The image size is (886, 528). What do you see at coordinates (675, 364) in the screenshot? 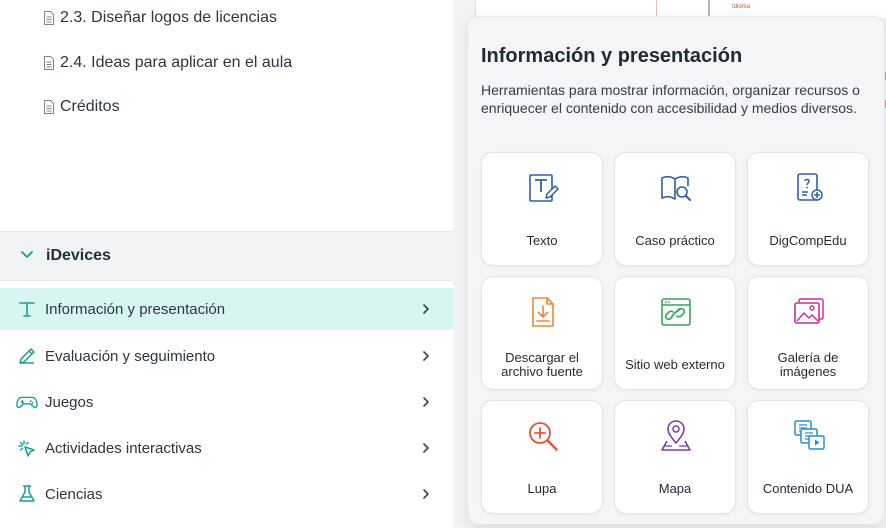
I see `card-label: Sitio web externo` at bounding box center [675, 364].